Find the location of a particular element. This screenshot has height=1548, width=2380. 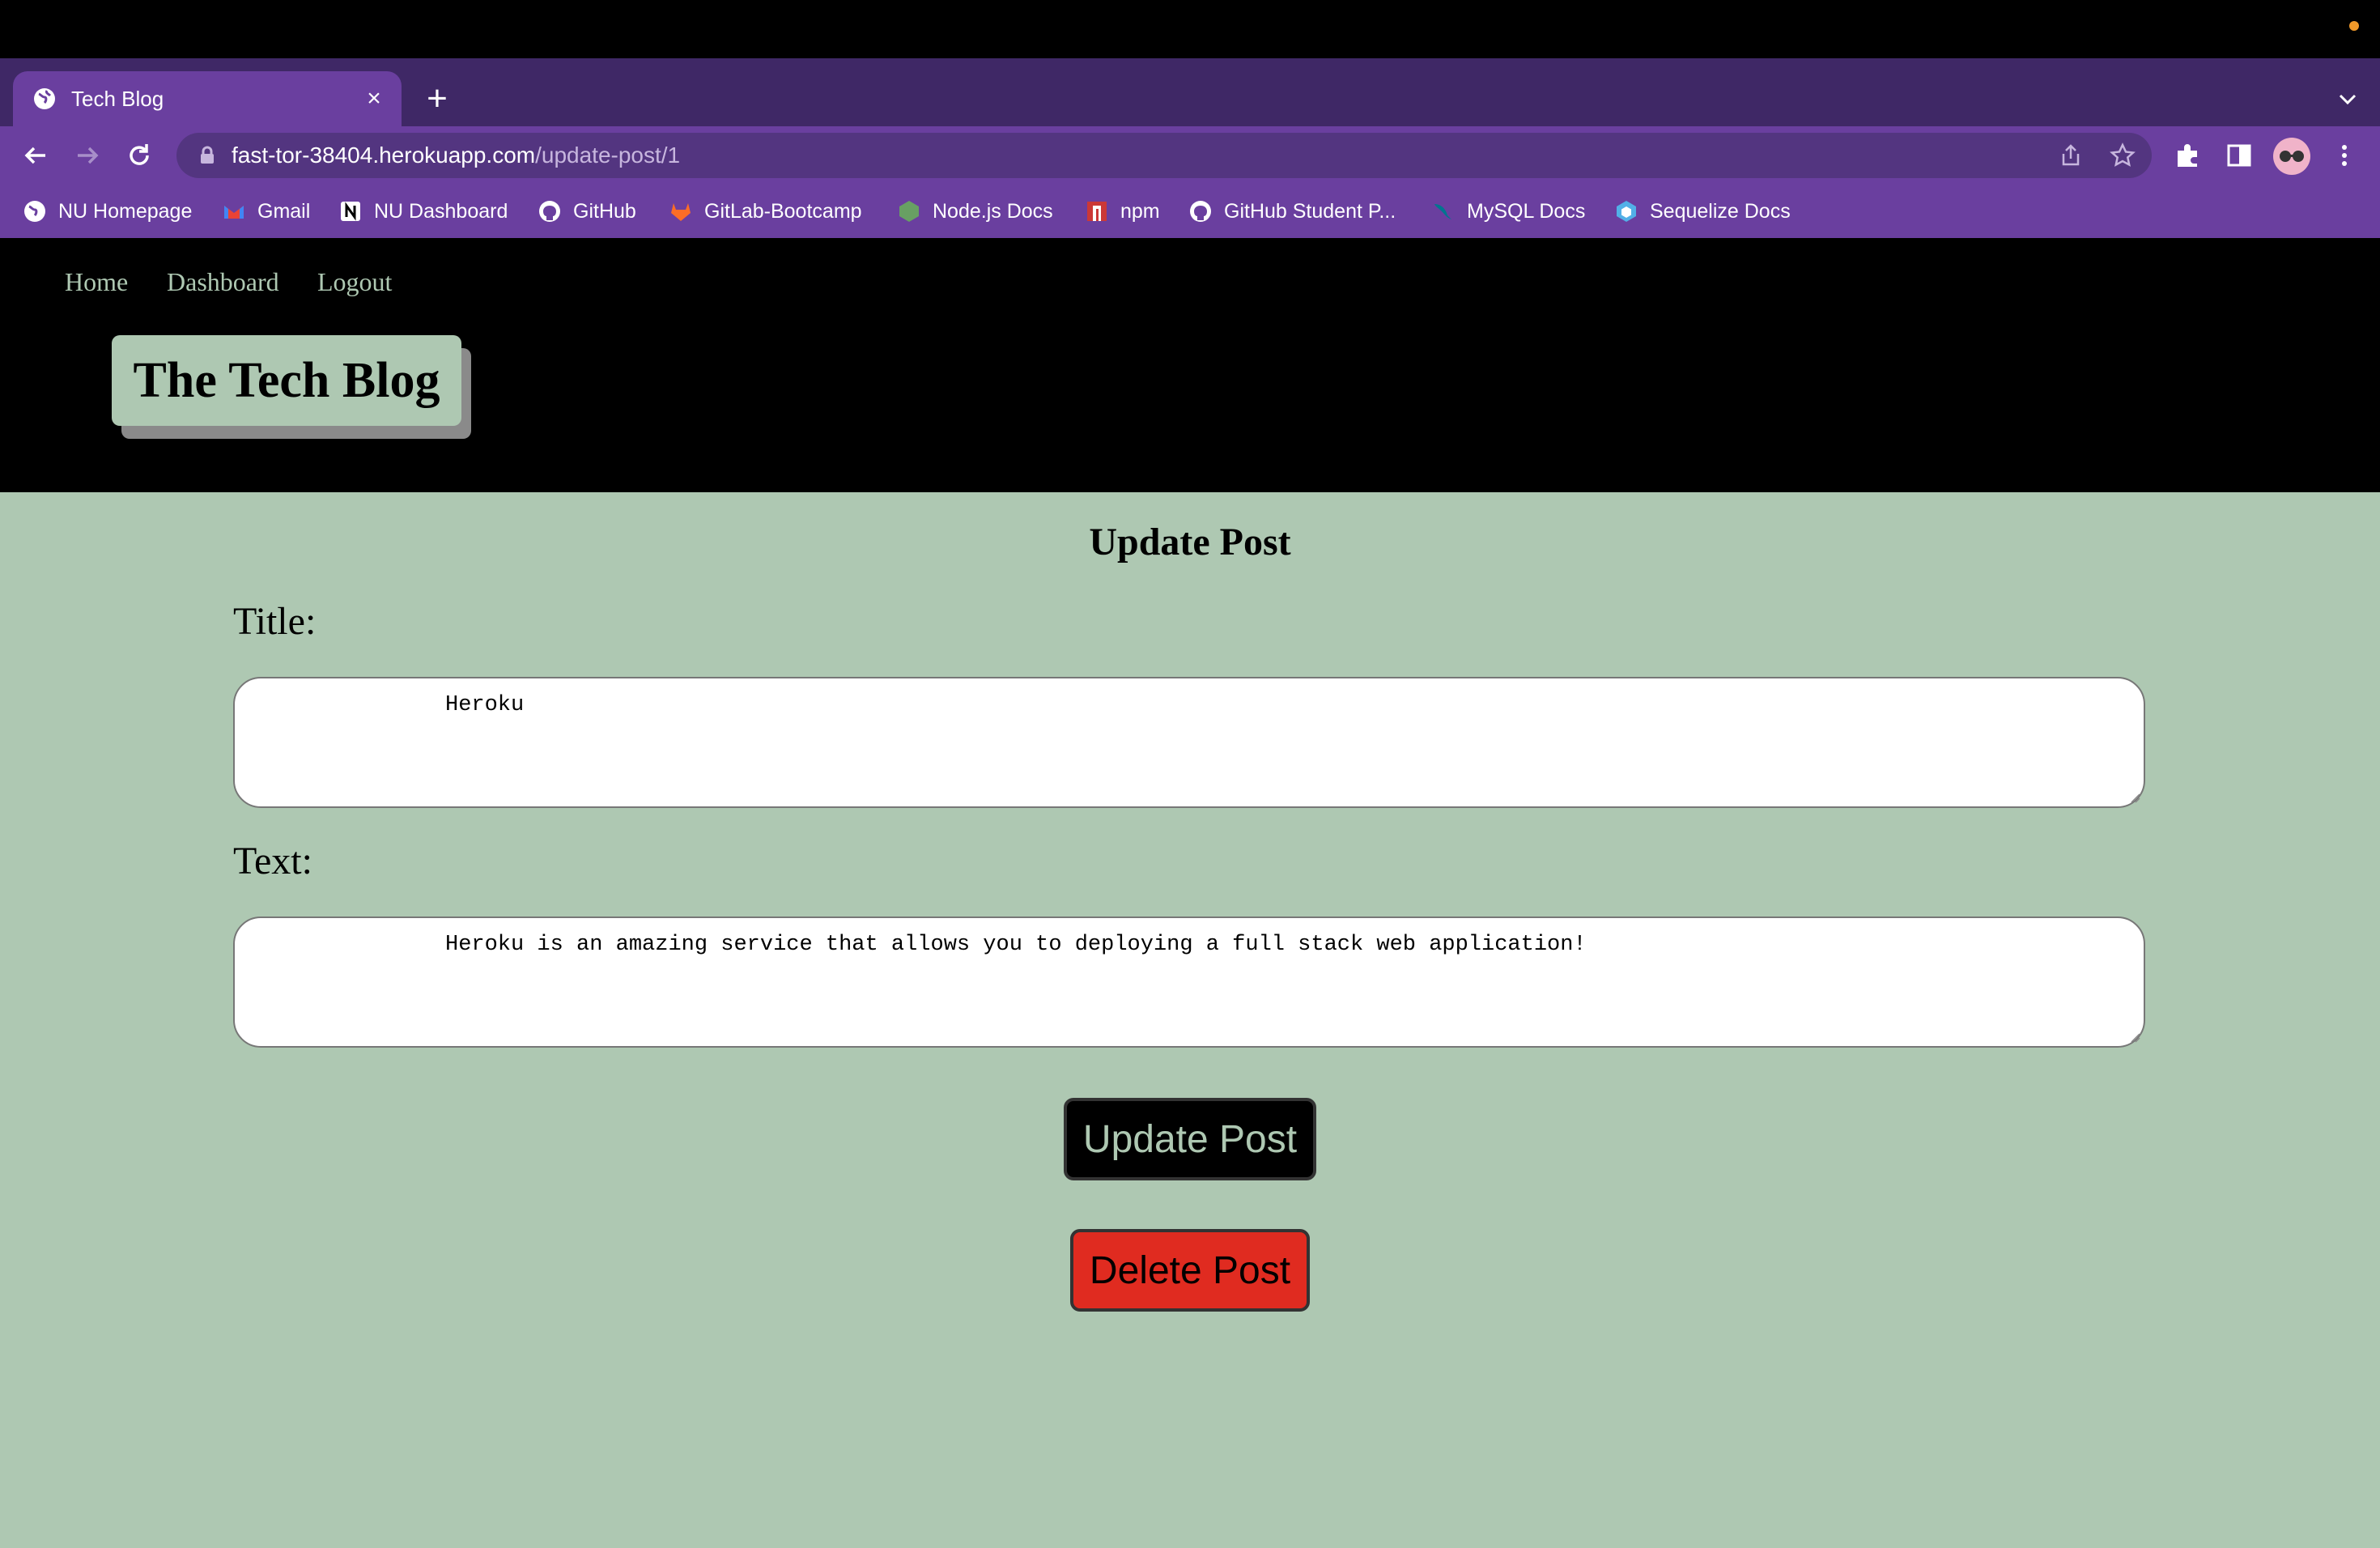

tab-strip: Tech Blog × + is located at coordinates (1190, 92).